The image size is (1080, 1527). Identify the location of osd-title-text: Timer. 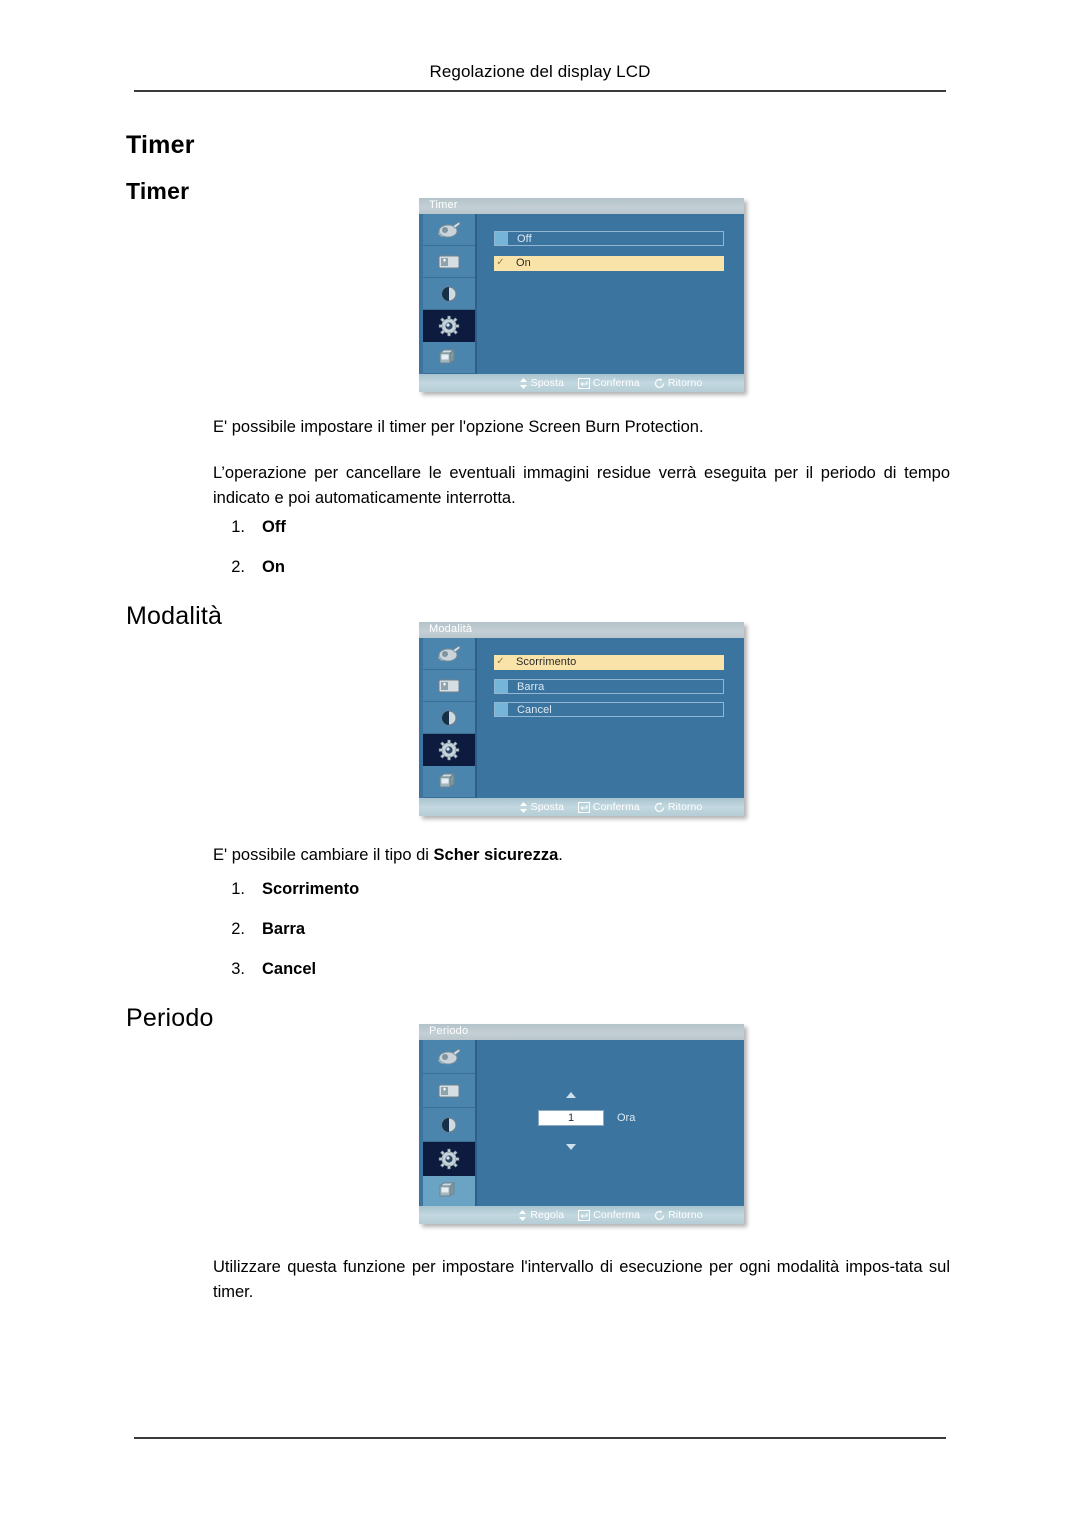
(443, 205).